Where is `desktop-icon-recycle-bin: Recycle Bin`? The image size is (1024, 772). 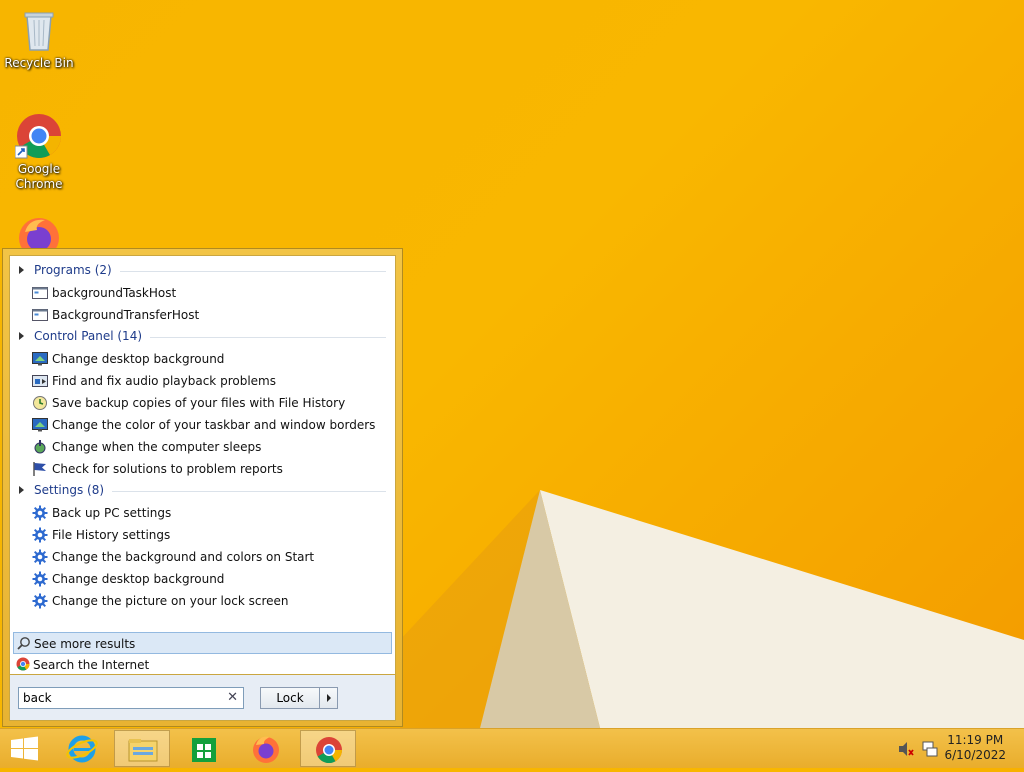
desktop-icon-recycle-bin: Recycle Bin is located at coordinates (39, 38).